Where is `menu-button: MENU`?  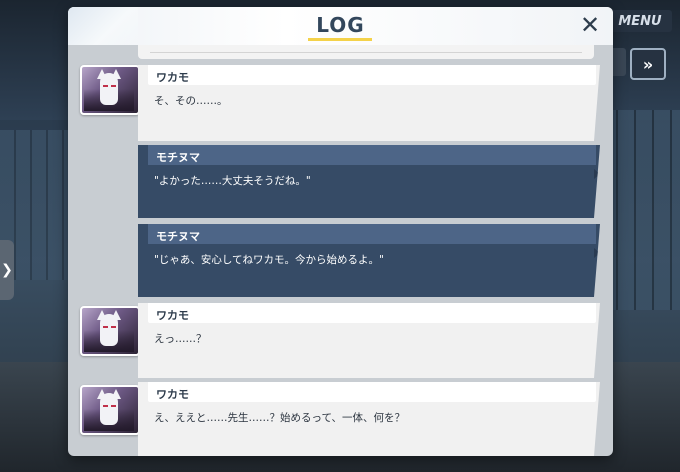
menu-button: MENU is located at coordinates (640, 21).